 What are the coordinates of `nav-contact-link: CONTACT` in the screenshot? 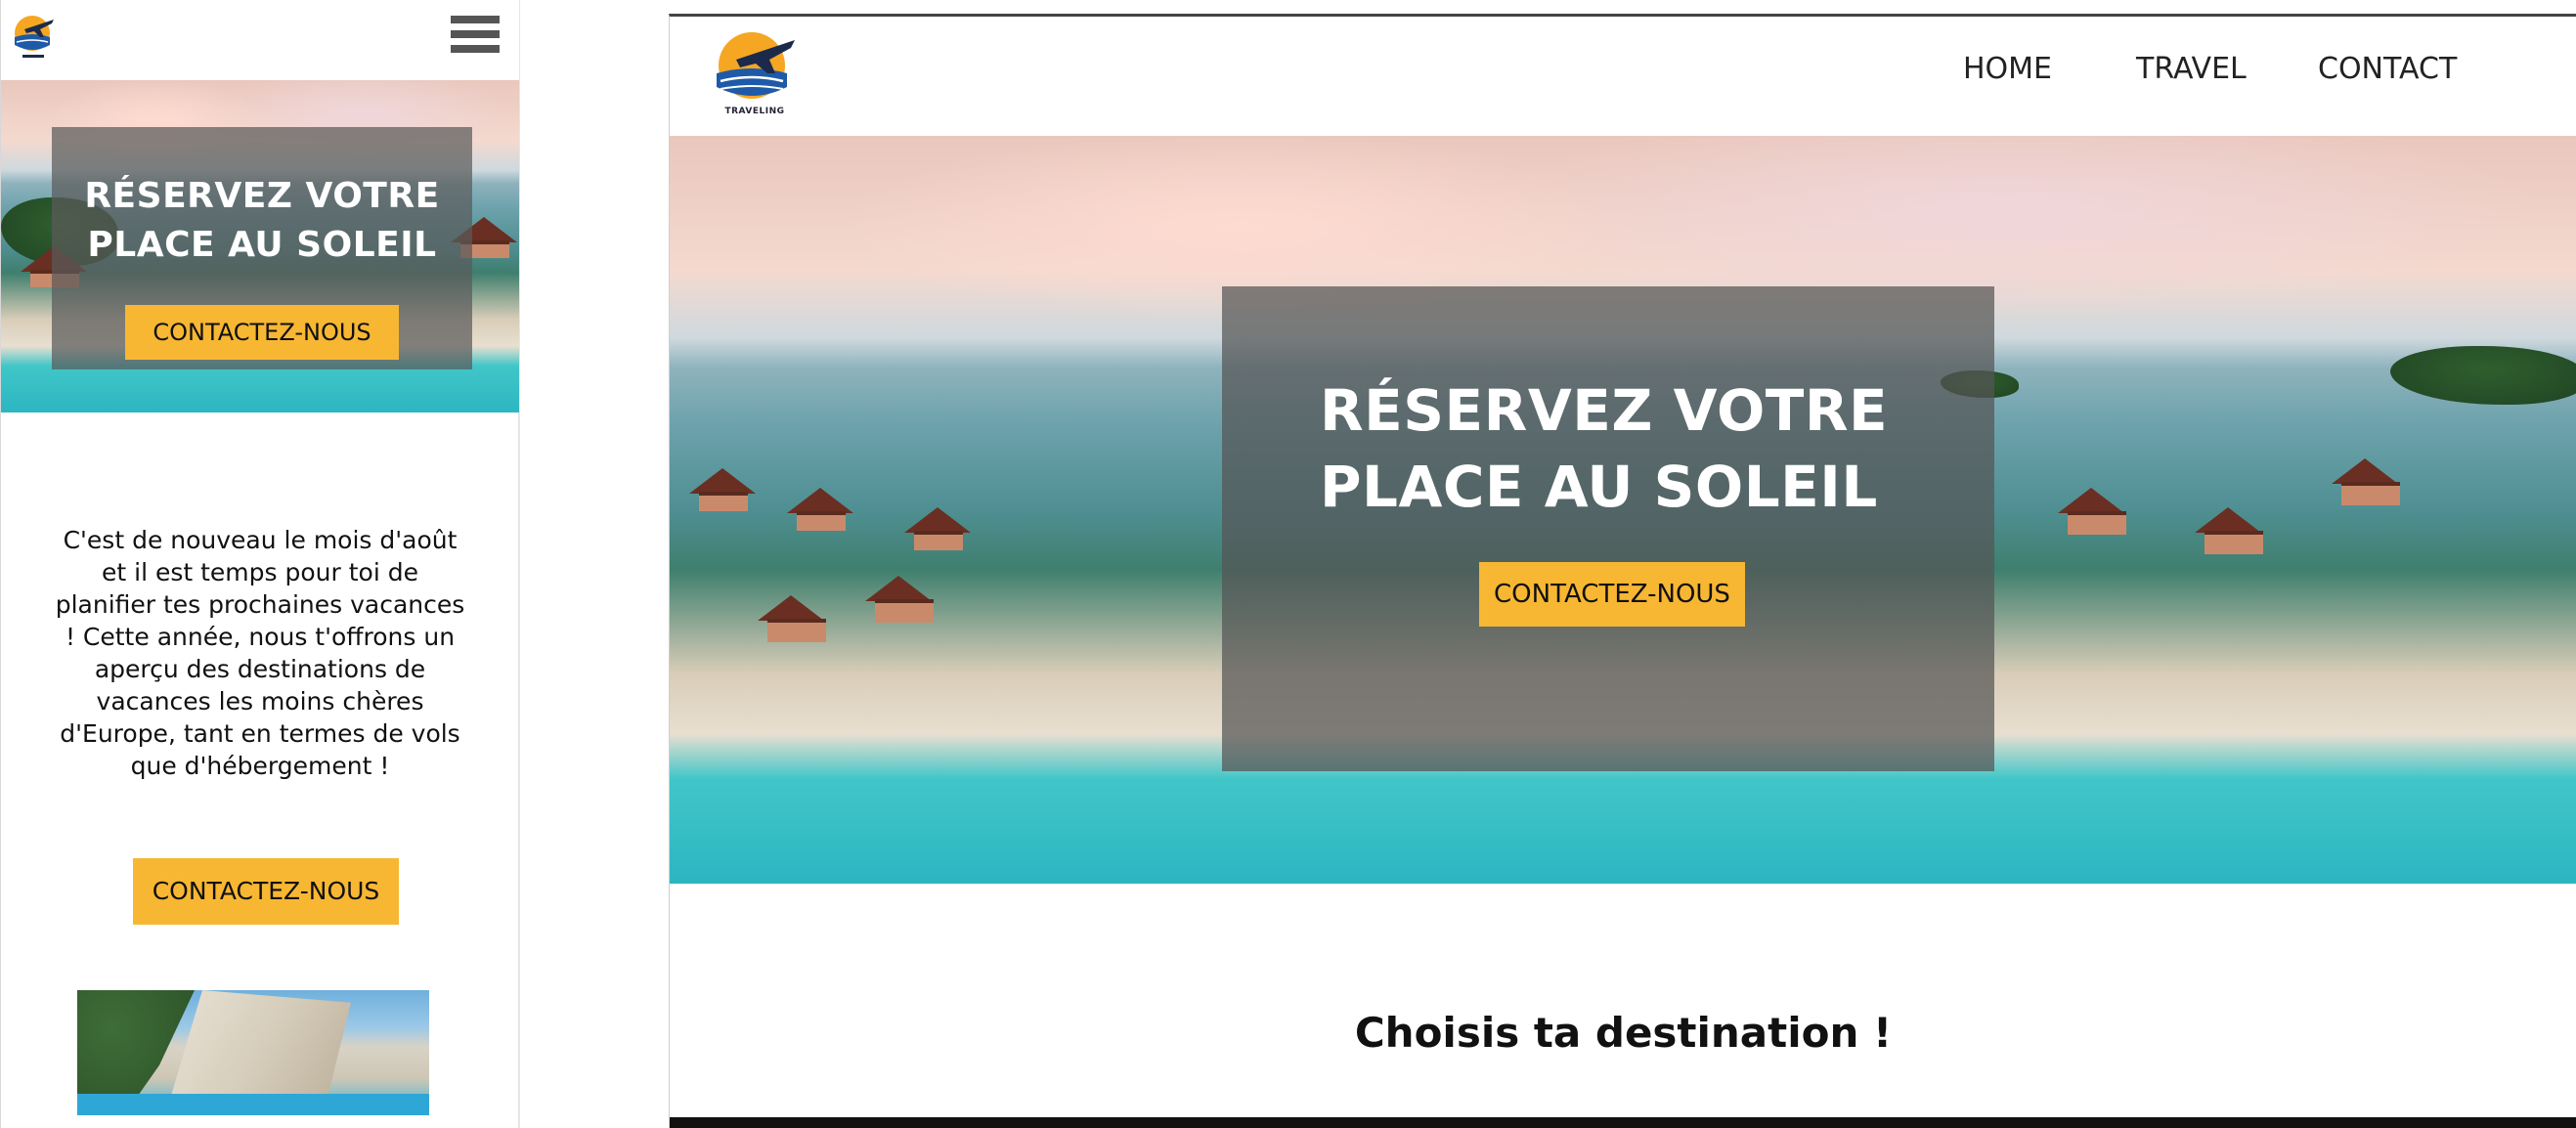 It's located at (2387, 69).